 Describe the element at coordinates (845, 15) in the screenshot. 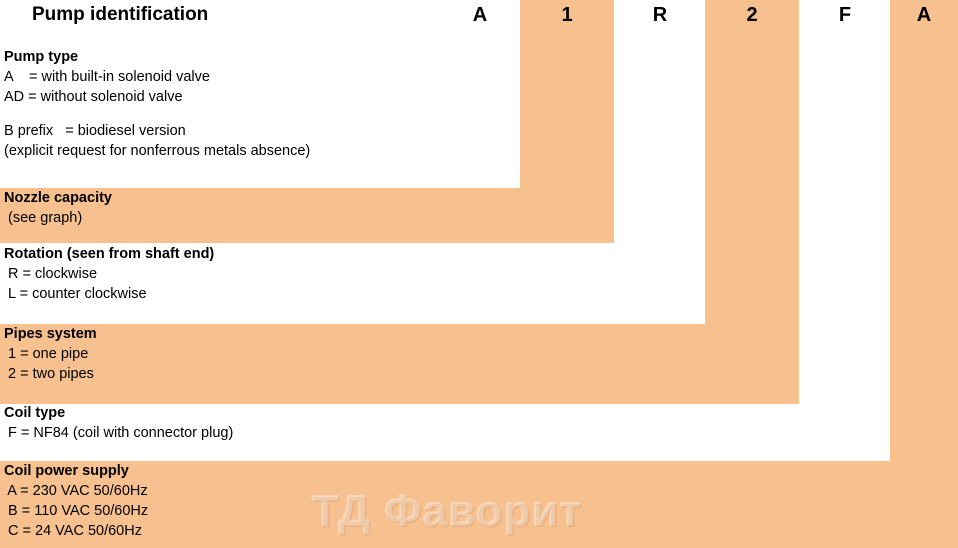

I see `code-character-5: F` at that location.